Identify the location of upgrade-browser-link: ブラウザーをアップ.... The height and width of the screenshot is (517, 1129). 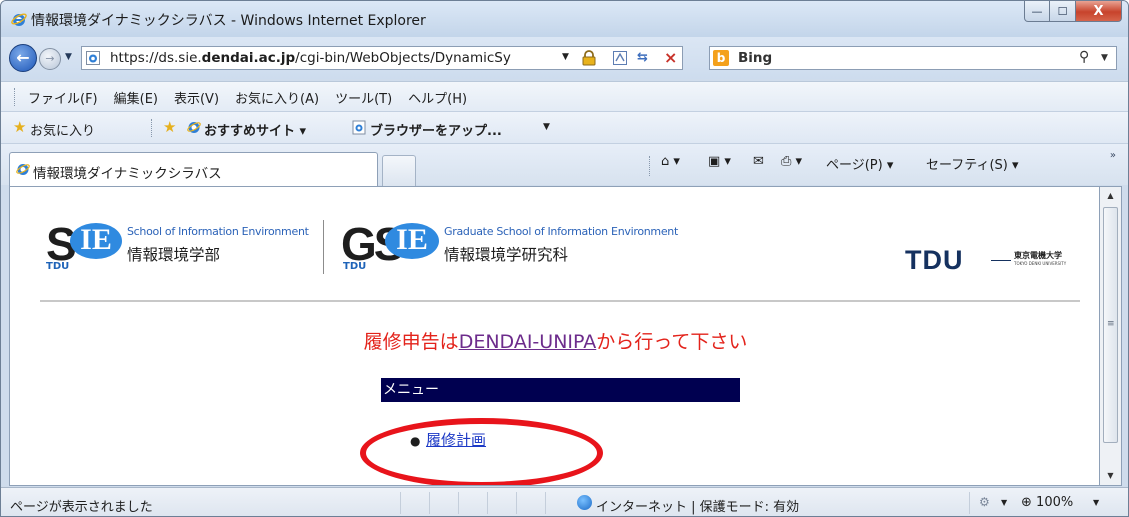
(436, 129).